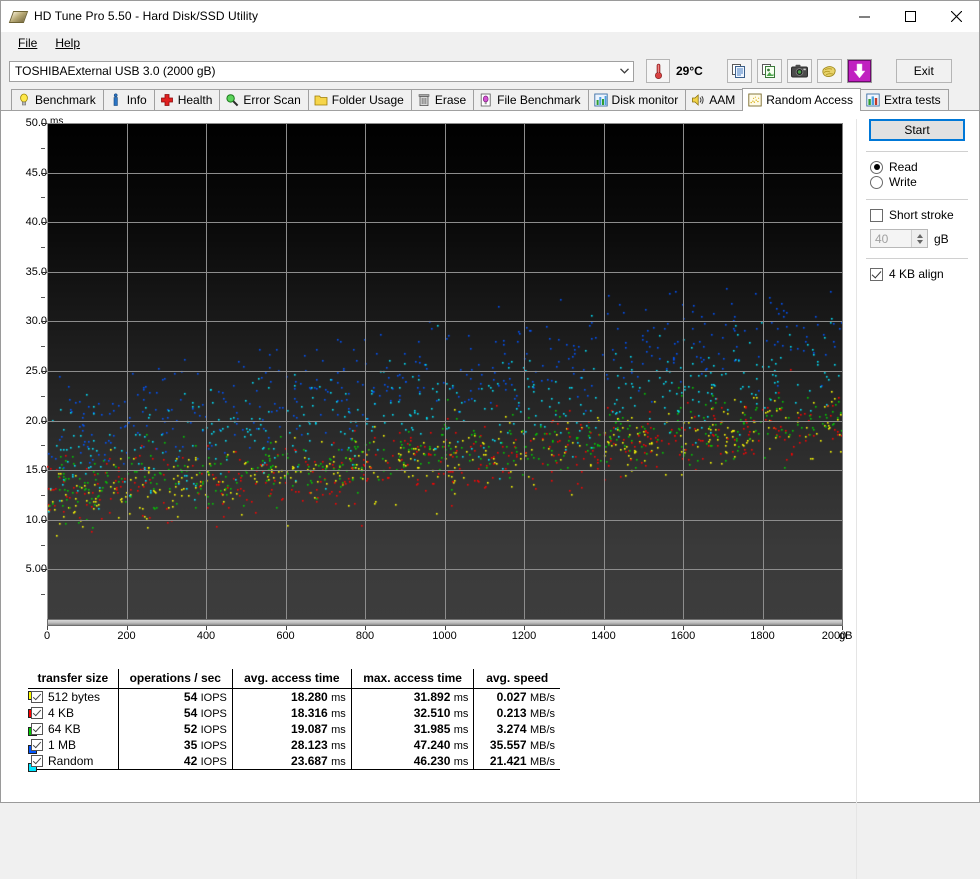  What do you see at coordinates (864, 16) in the screenshot?
I see `minimize-button` at bounding box center [864, 16].